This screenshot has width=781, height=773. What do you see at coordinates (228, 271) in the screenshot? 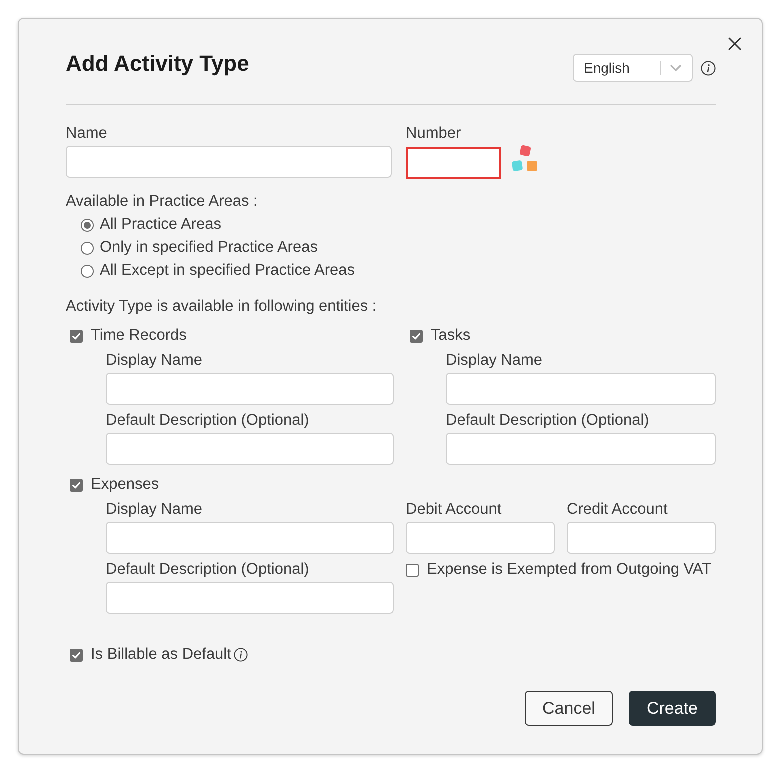
I see `radio-label: All Except in specified Practice Areas` at bounding box center [228, 271].